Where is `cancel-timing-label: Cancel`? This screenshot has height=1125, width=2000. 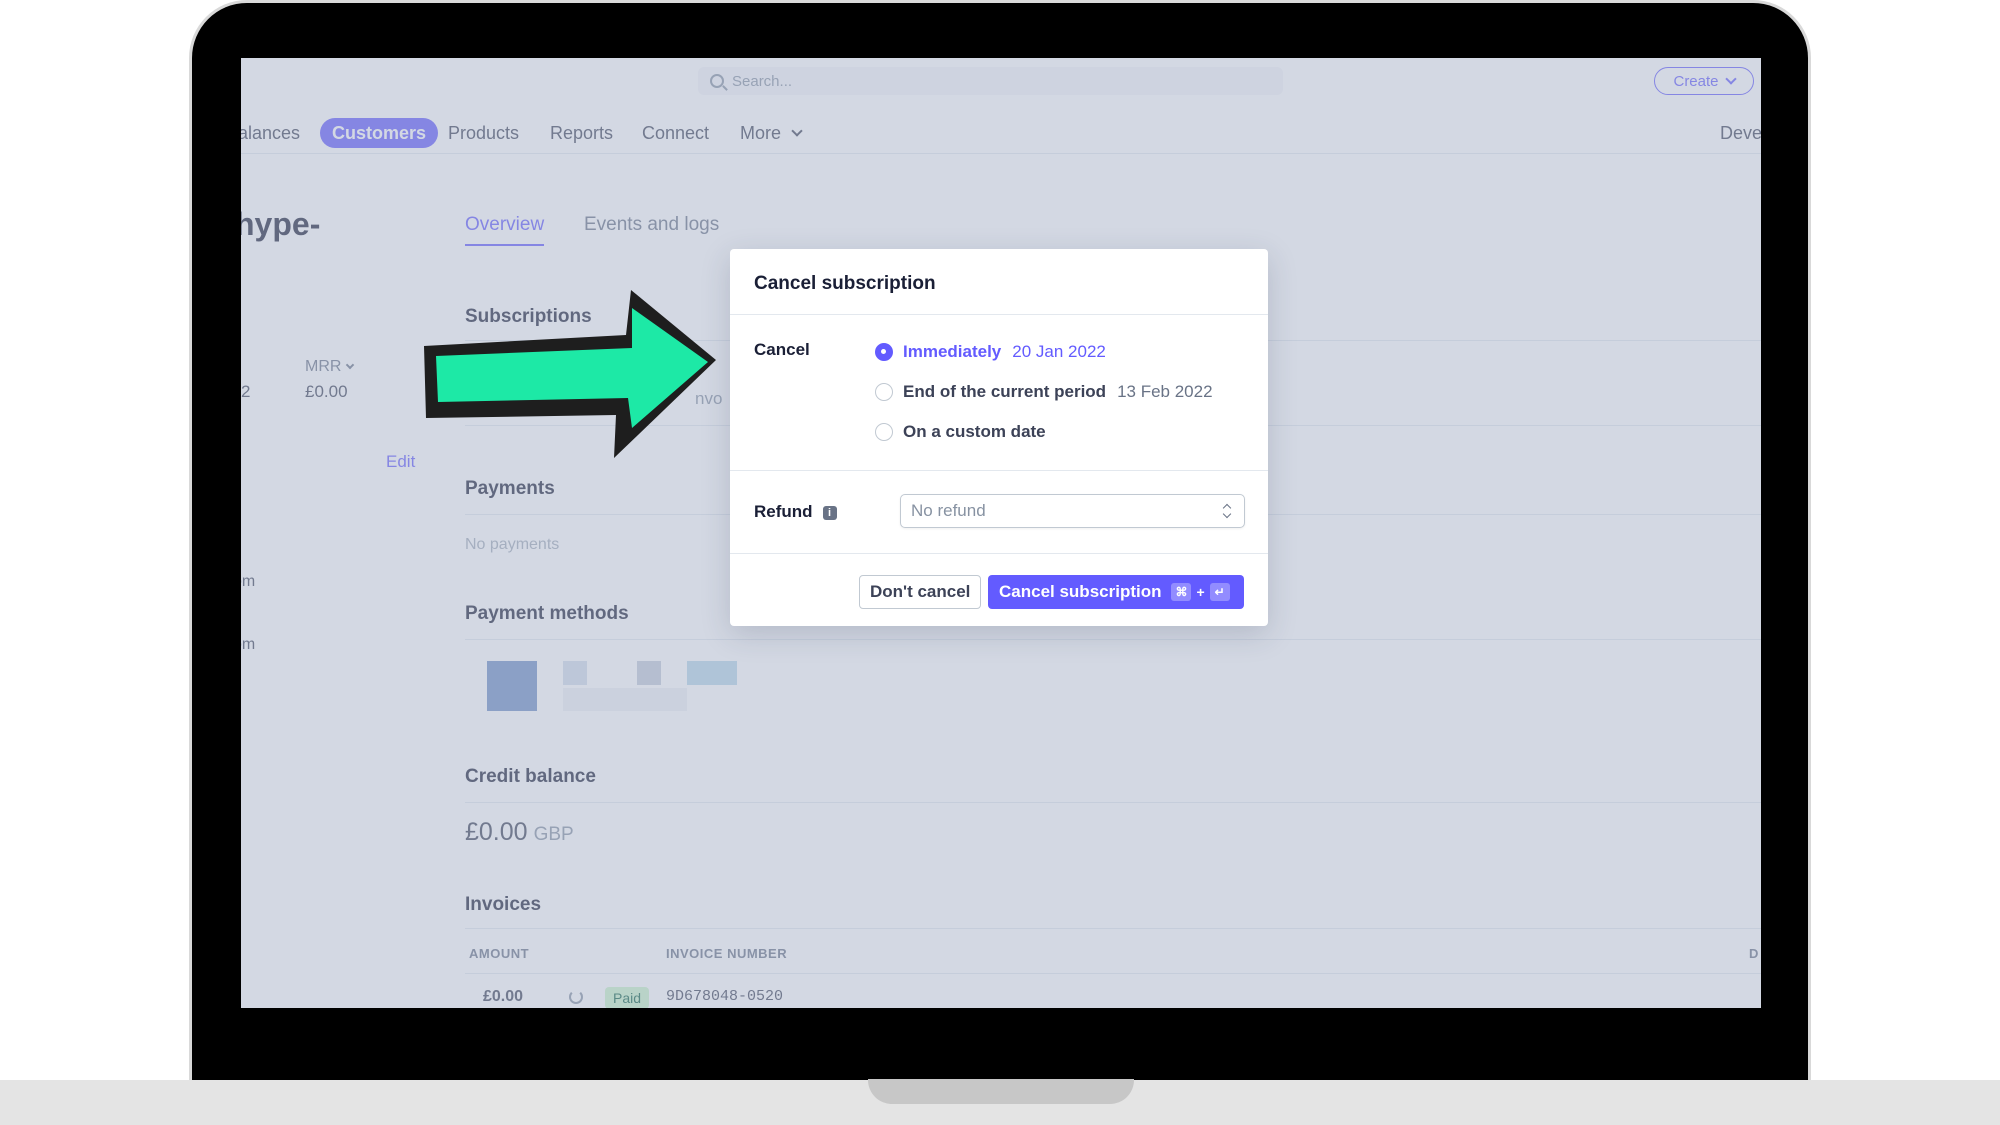
cancel-timing-label: Cancel is located at coordinates (782, 349).